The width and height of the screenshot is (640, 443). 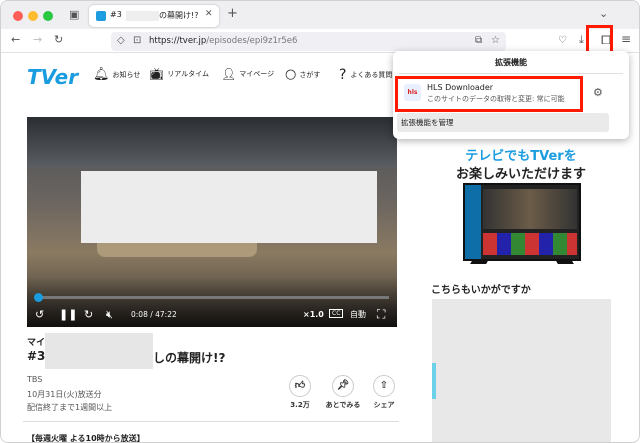 What do you see at coordinates (116, 14) in the screenshot?
I see `tab-title: #3` at bounding box center [116, 14].